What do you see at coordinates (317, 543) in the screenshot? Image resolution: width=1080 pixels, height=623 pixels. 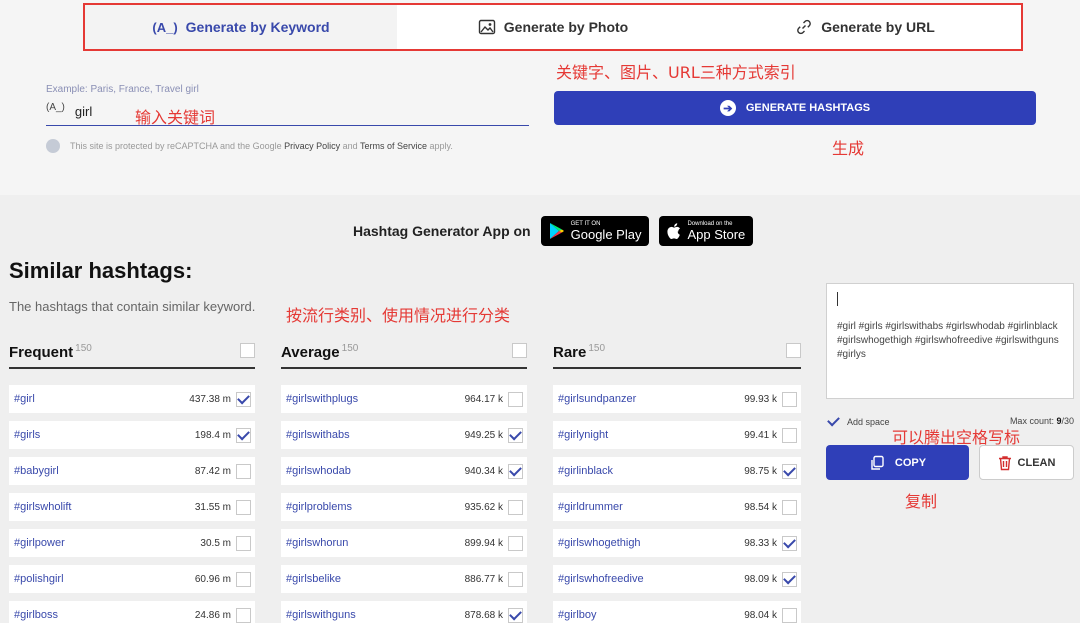 I see `hashtag-text: #girlswhorun` at bounding box center [317, 543].